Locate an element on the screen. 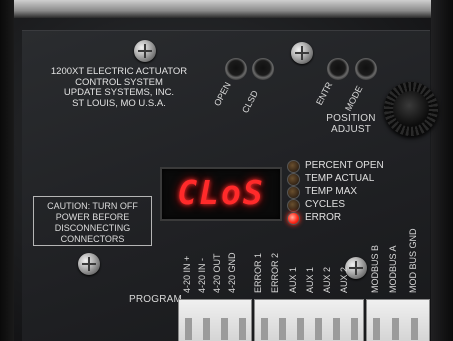  mode-button is located at coordinates (366, 69).